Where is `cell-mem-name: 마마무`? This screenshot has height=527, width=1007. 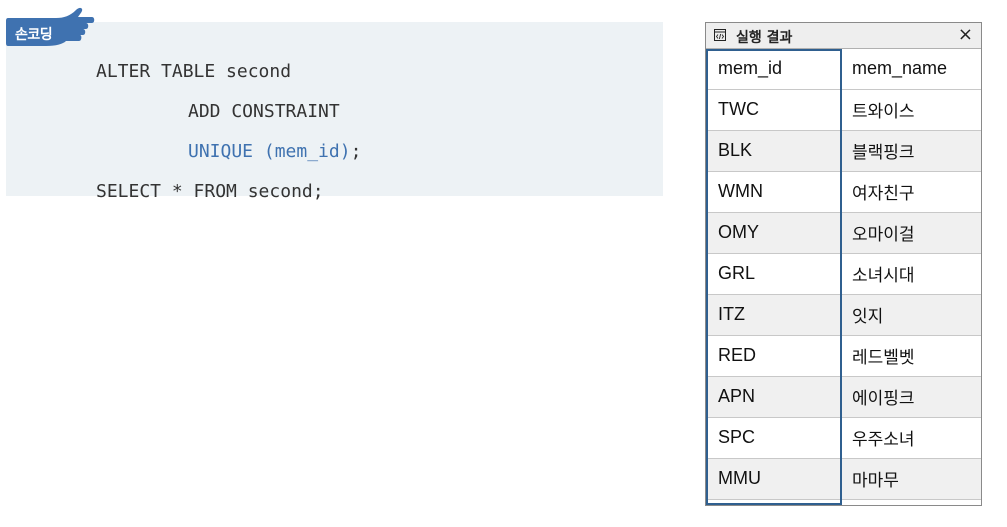
cell-mem-name: 마마무 is located at coordinates (910, 479).